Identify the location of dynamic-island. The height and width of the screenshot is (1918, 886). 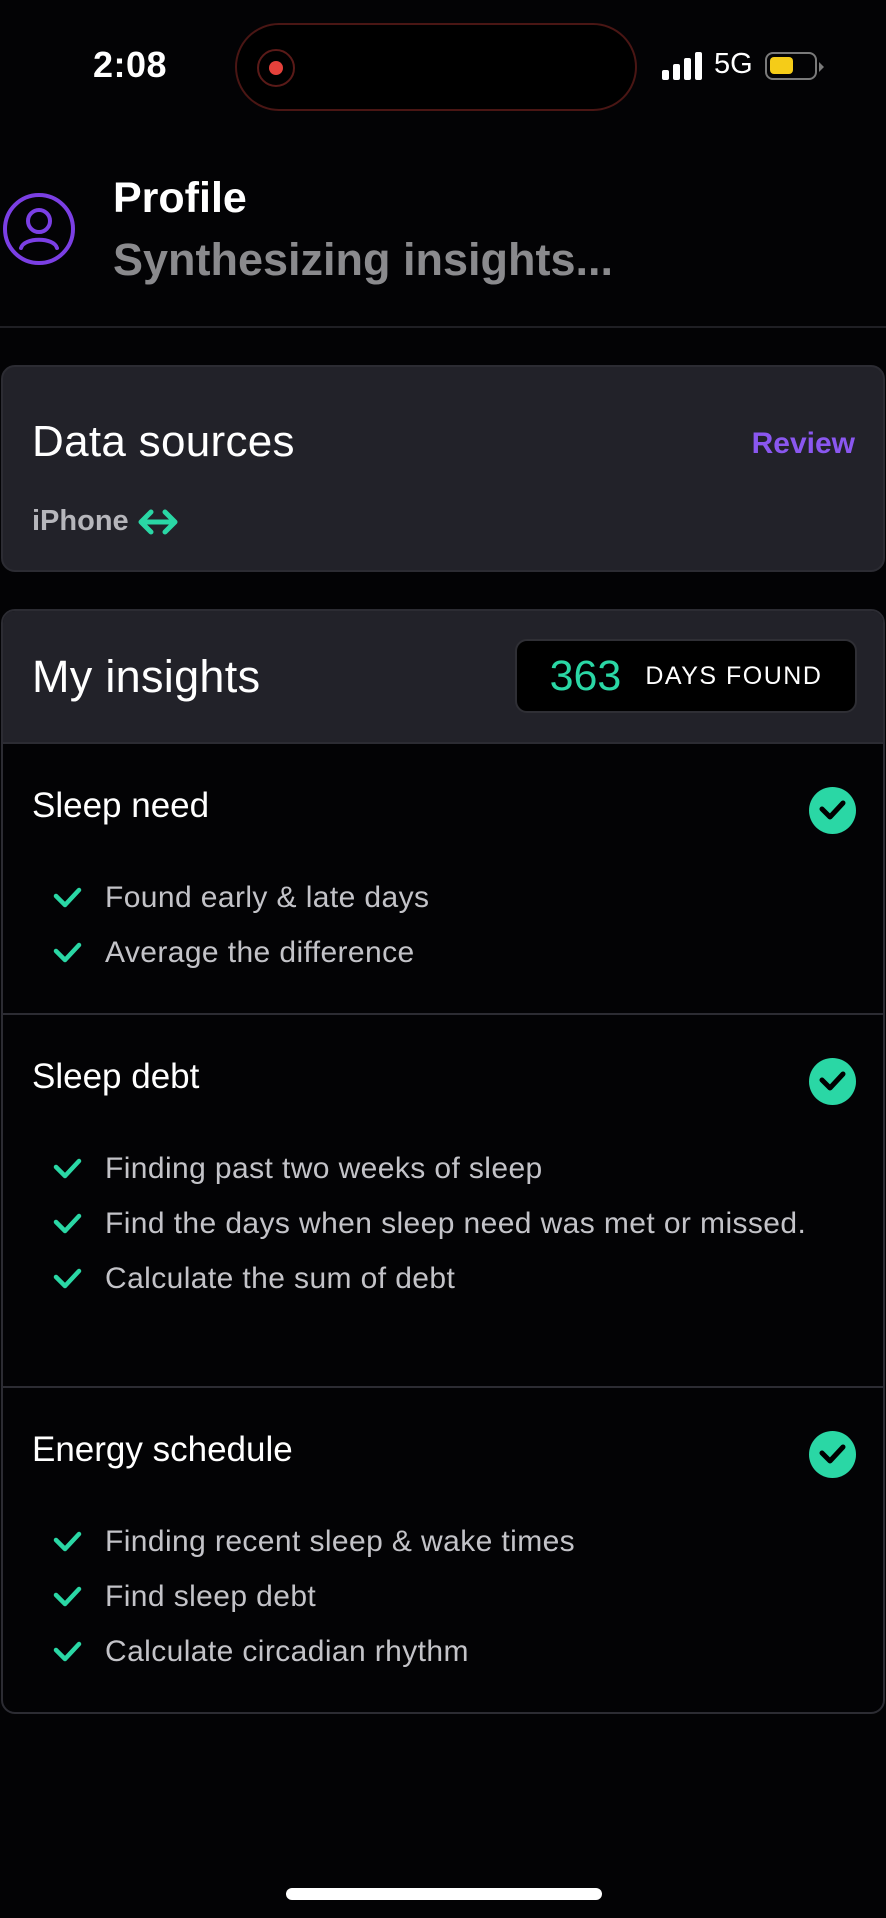
(436, 67).